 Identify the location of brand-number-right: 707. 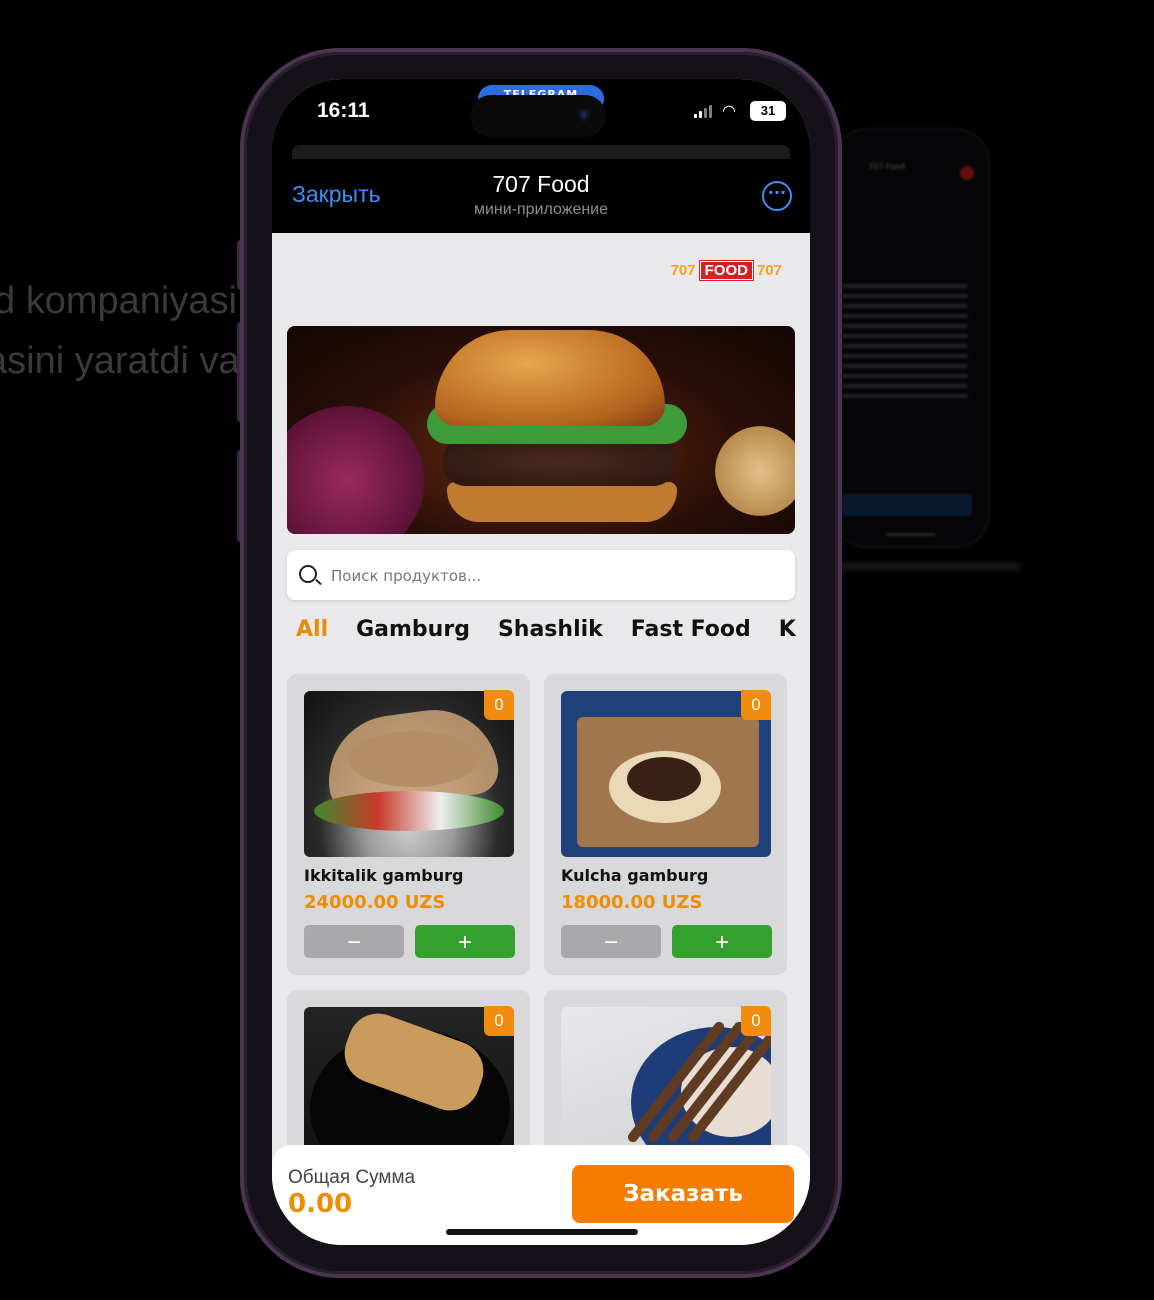
(769, 270).